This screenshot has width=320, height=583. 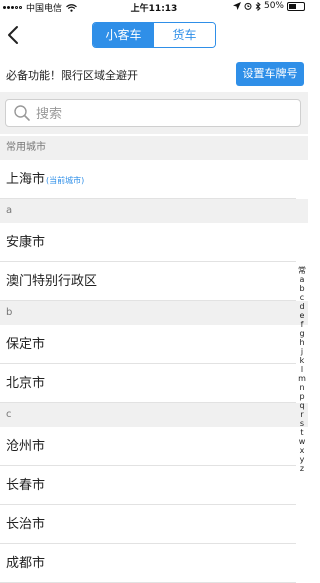 What do you see at coordinates (302, 270) in the screenshot?
I see `index-letter: 常` at bounding box center [302, 270].